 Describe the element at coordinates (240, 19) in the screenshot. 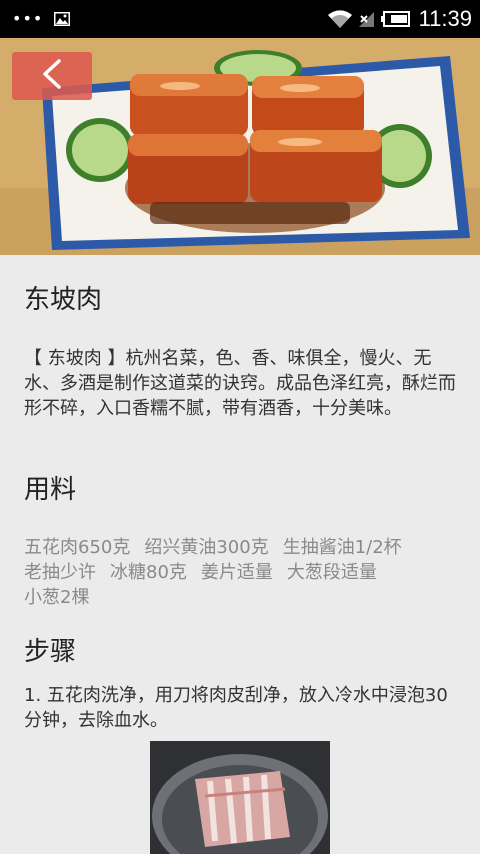

I see `status-bar: ••• 11:39` at that location.